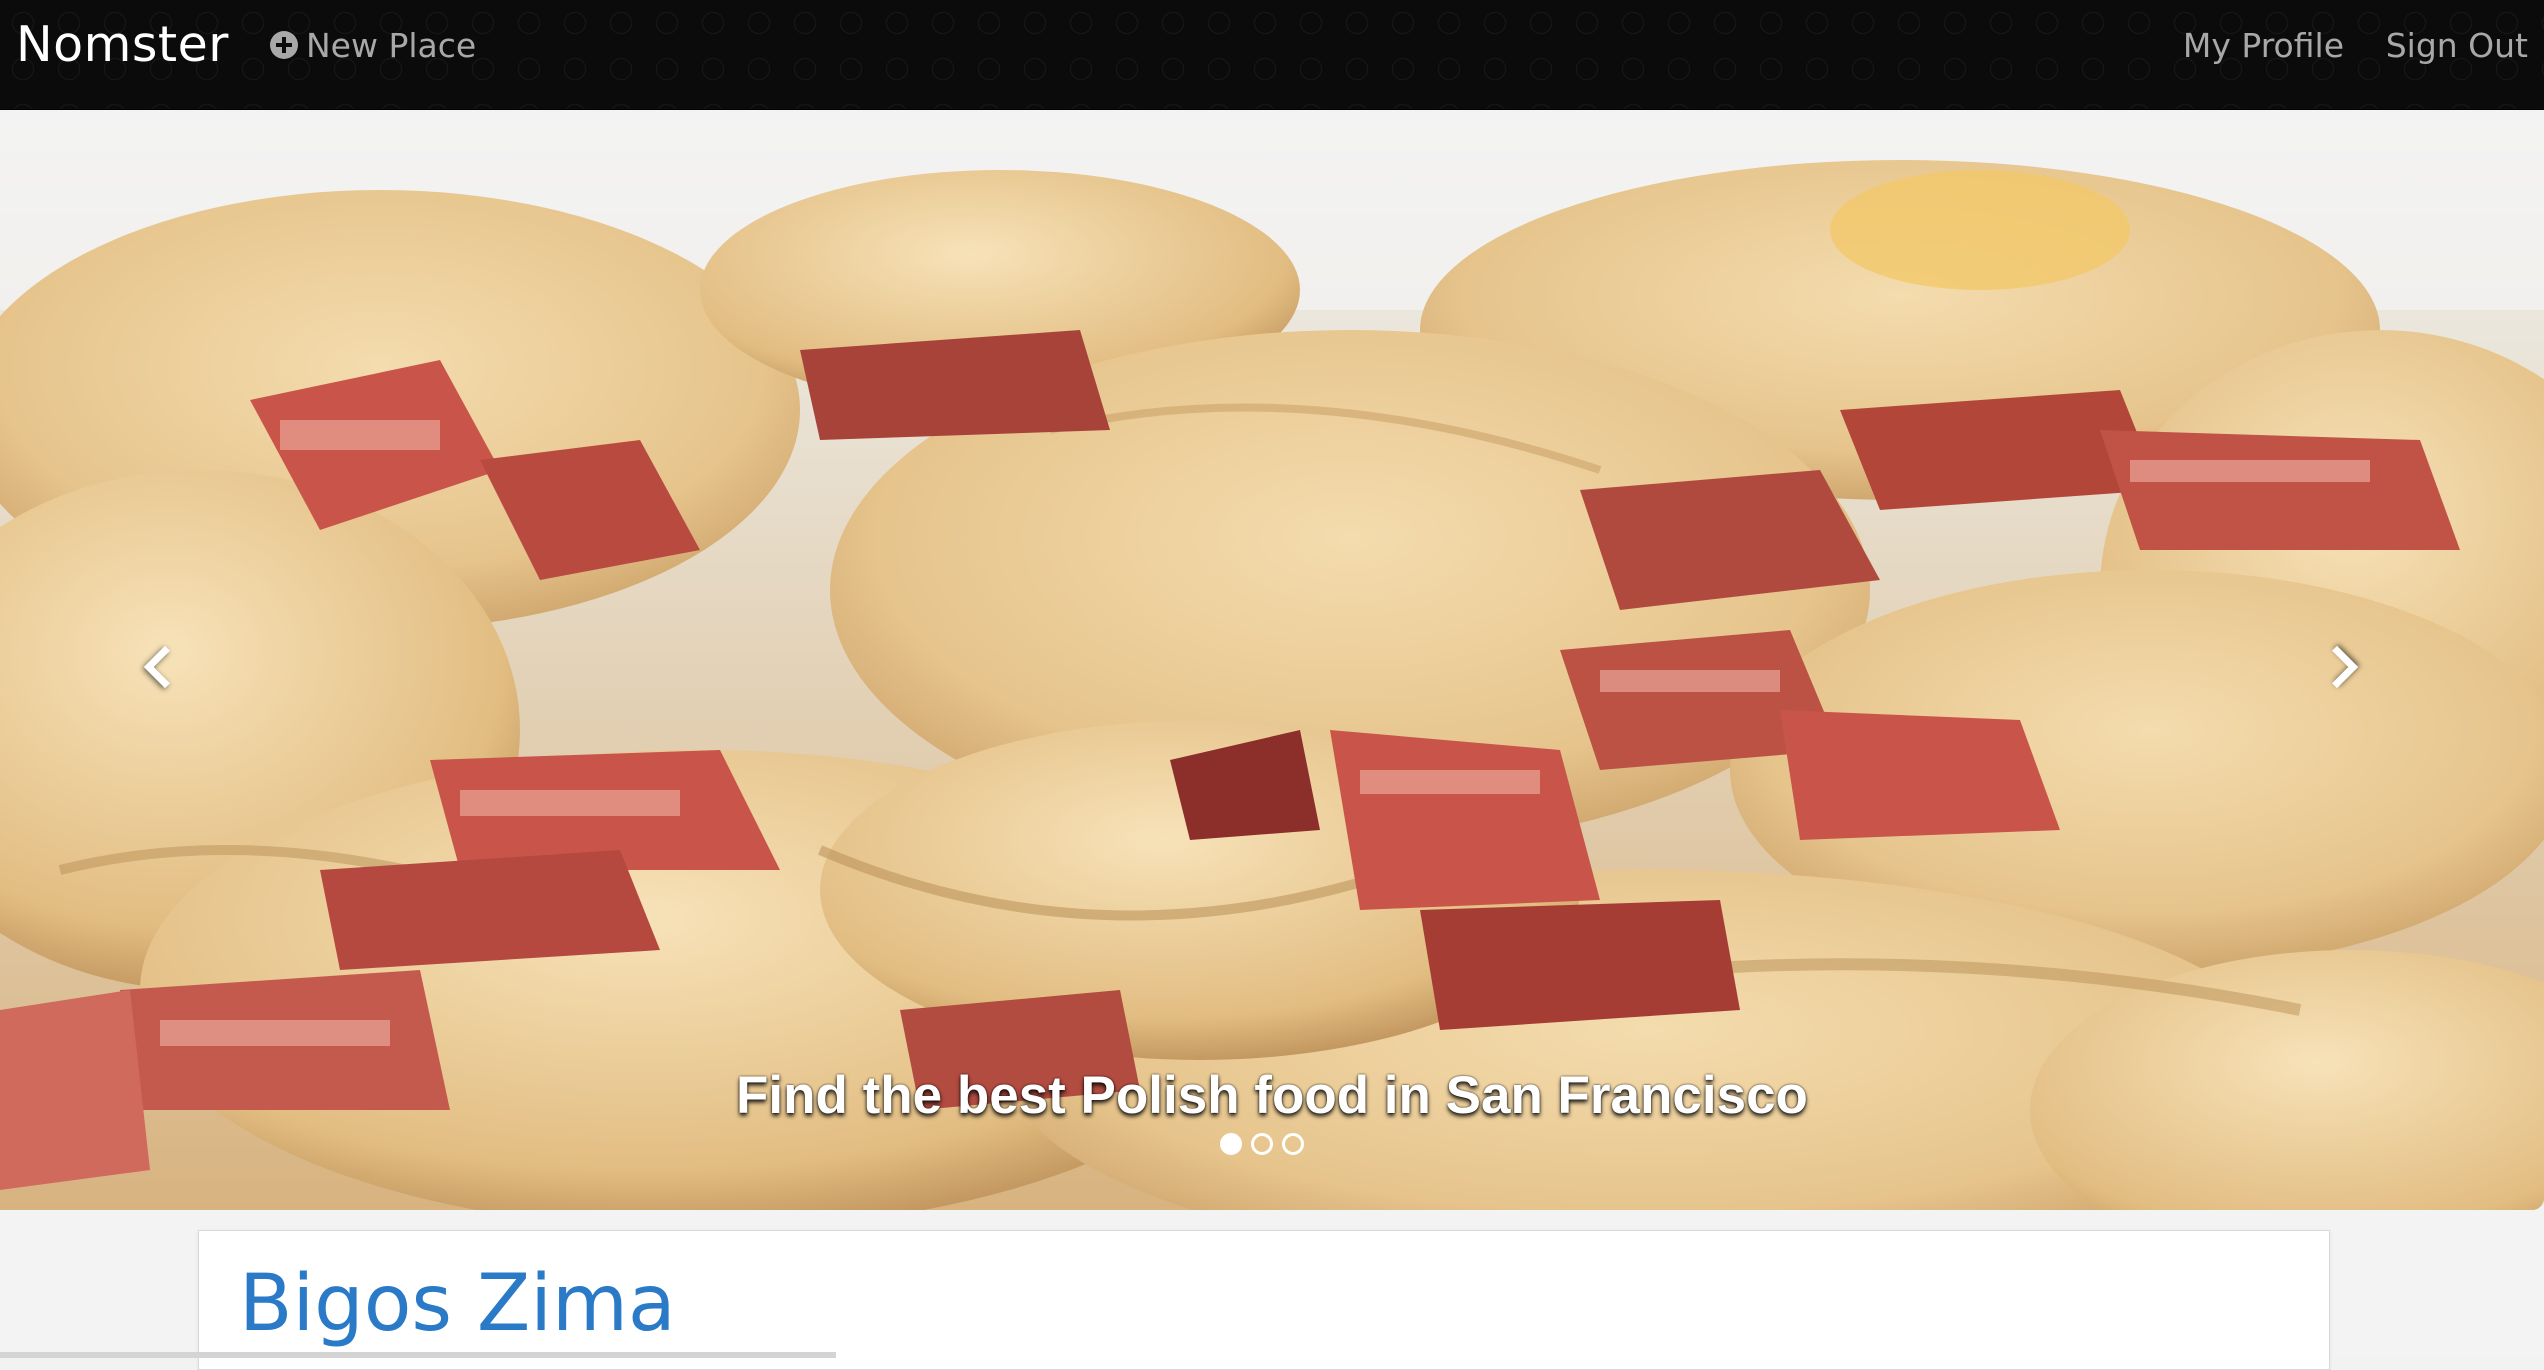  What do you see at coordinates (284, 44) in the screenshot?
I see `plus-circle-icon` at bounding box center [284, 44].